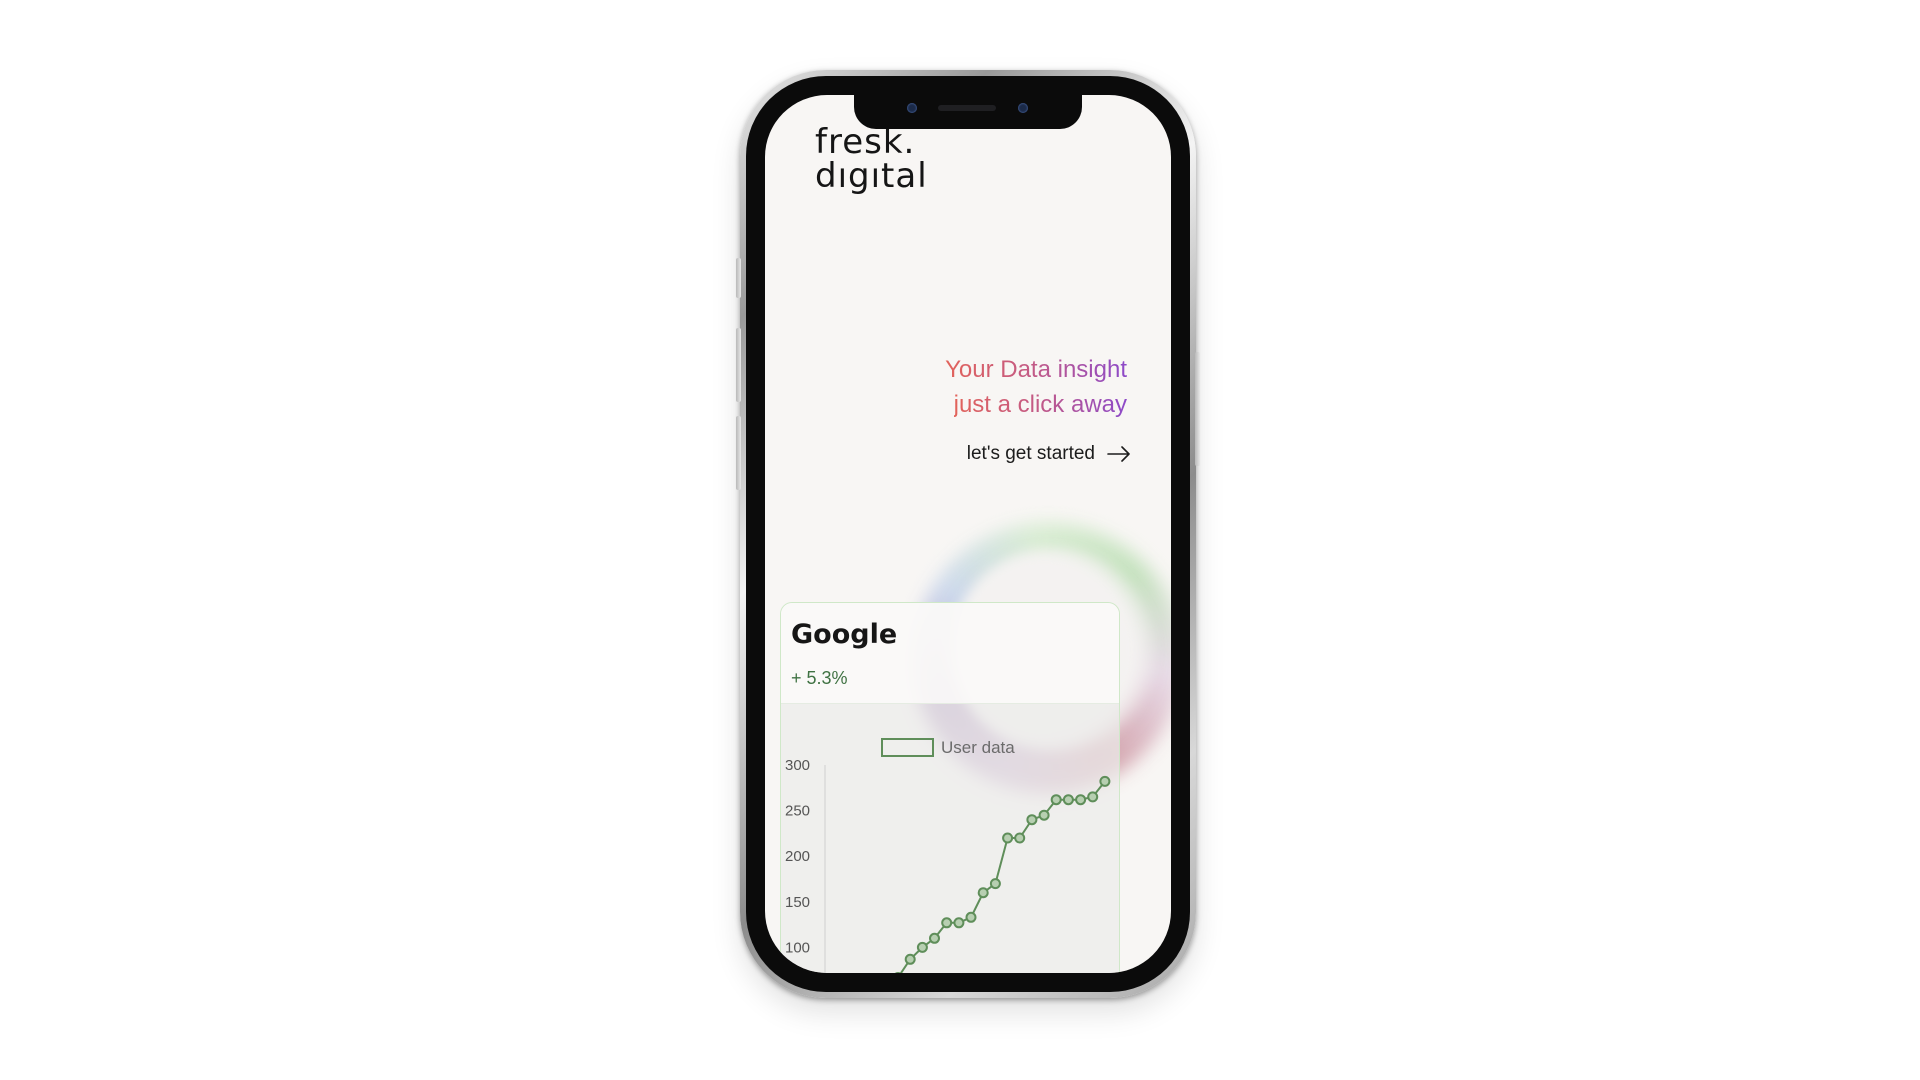 The width and height of the screenshot is (1920, 1080). I want to click on y-tick-label: 200, so click(797, 856).